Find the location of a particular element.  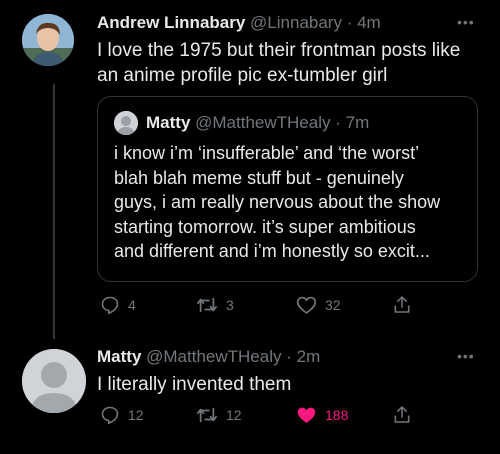

like-count: 188 is located at coordinates (337, 415).